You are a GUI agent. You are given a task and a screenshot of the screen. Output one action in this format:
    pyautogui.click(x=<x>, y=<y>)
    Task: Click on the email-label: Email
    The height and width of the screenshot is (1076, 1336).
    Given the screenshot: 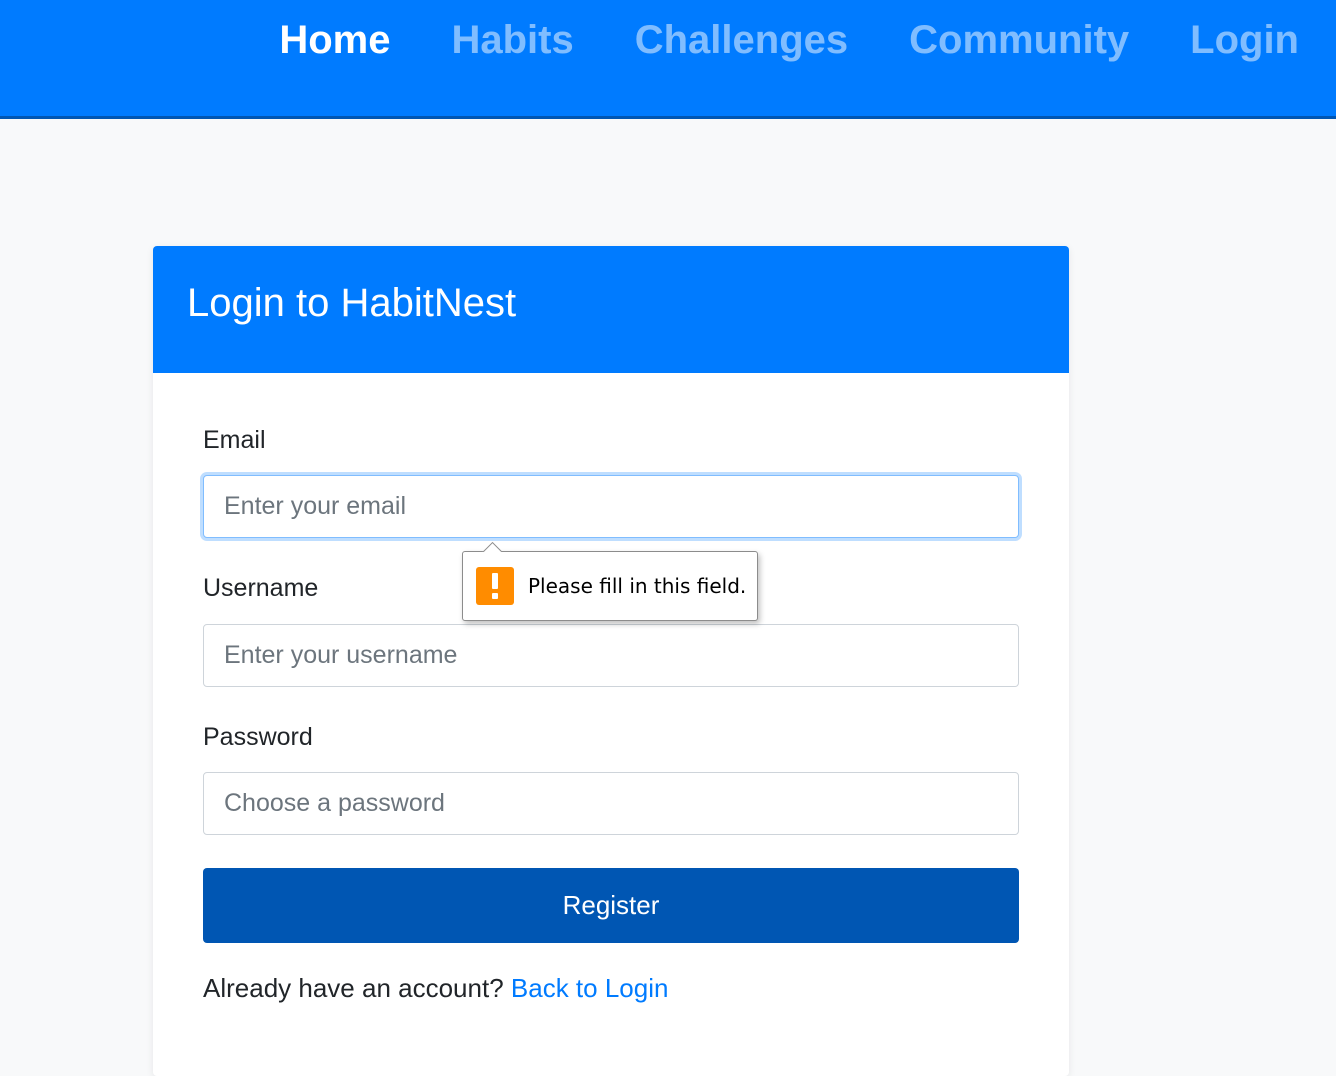 What is the action you would take?
    pyautogui.click(x=234, y=440)
    